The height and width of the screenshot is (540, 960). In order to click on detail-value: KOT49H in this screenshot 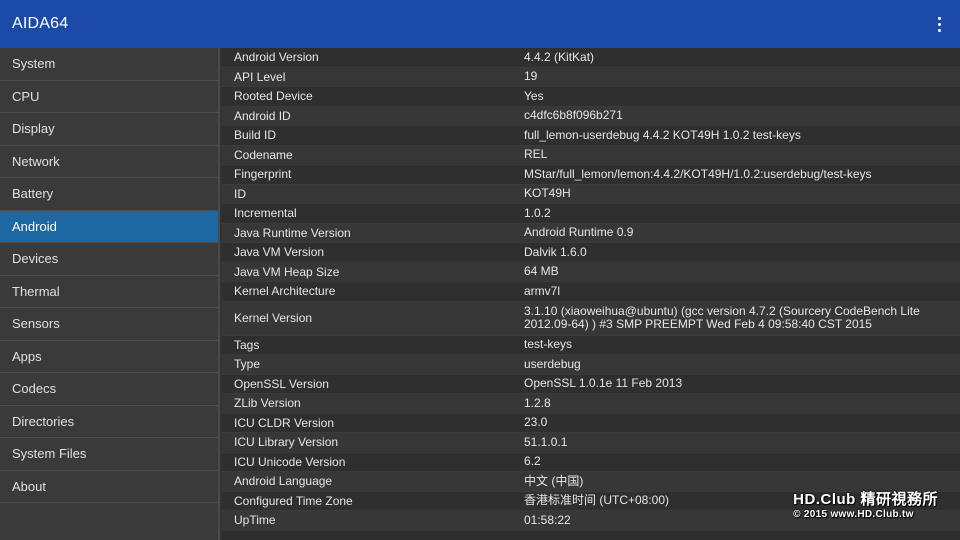, I will do `click(547, 193)`.